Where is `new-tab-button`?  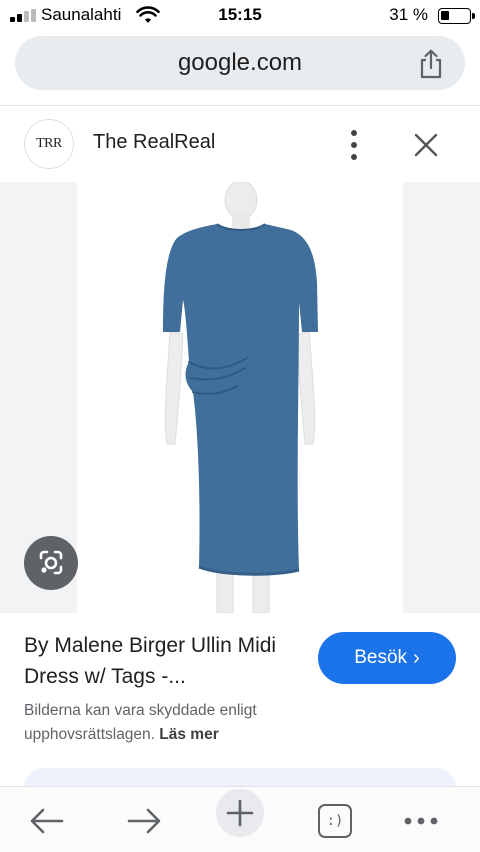 new-tab-button is located at coordinates (240, 813).